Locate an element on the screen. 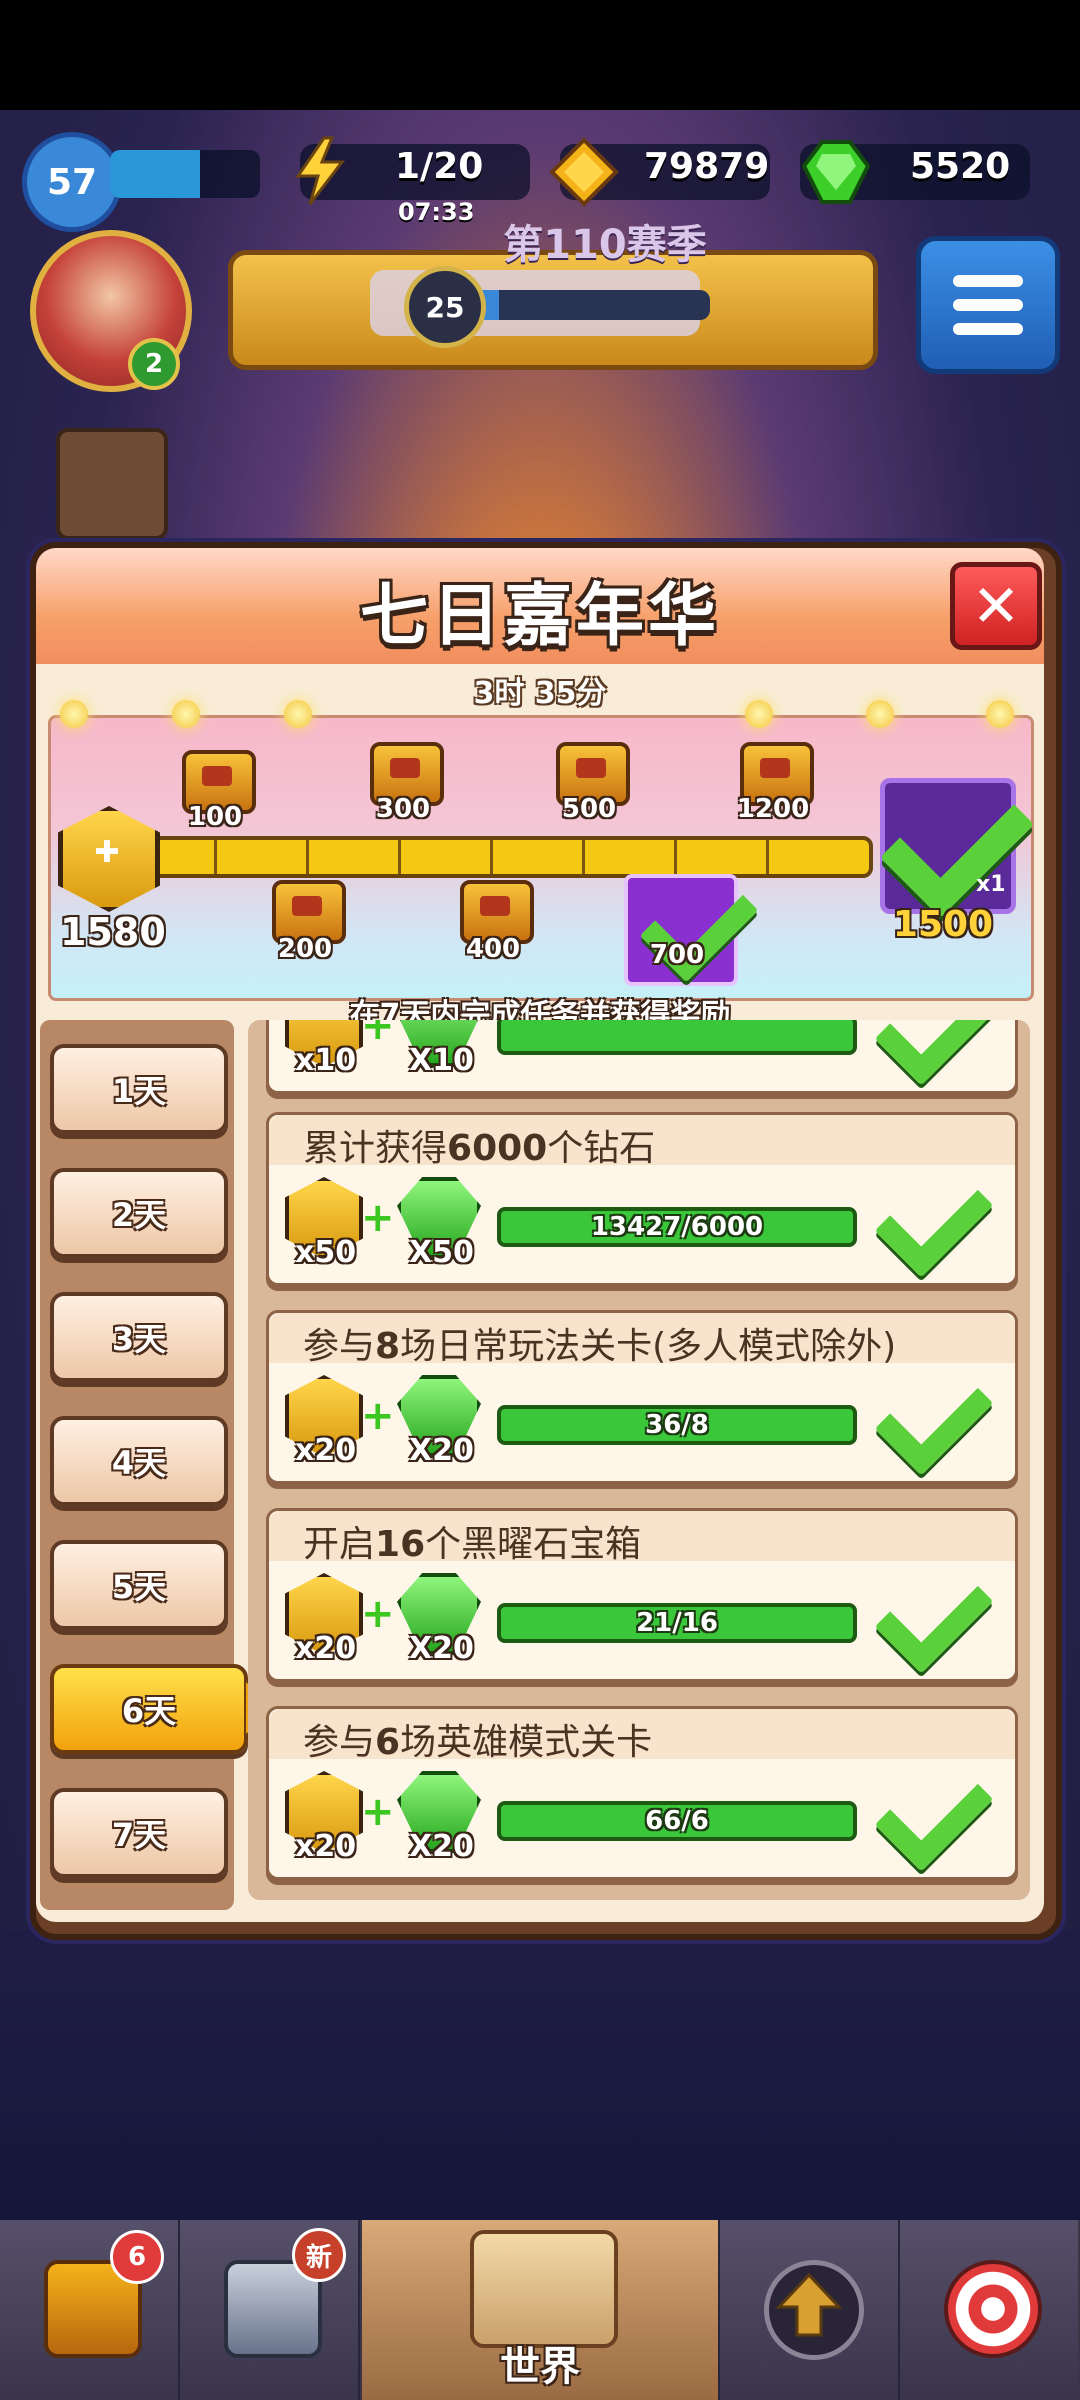 Image resolution: width=1080 pixels, height=2400 pixels. gold-value: 79879 is located at coordinates (707, 166).